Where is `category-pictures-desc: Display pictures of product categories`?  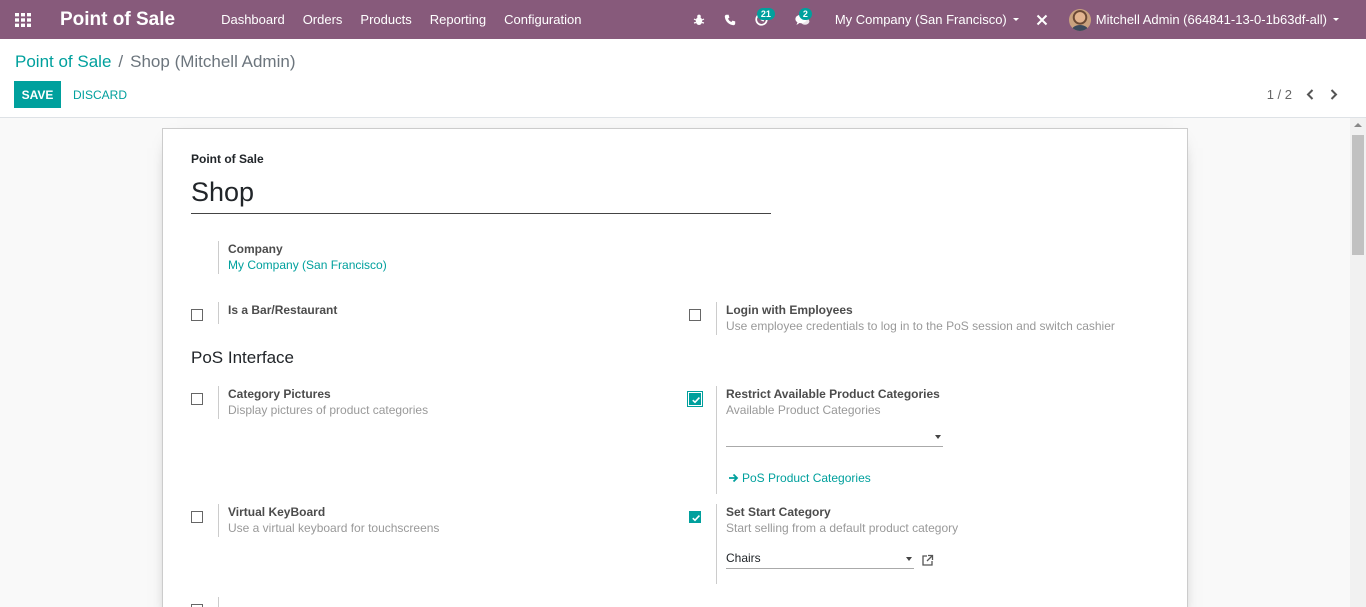 category-pictures-desc: Display pictures of product categories is located at coordinates (328, 410).